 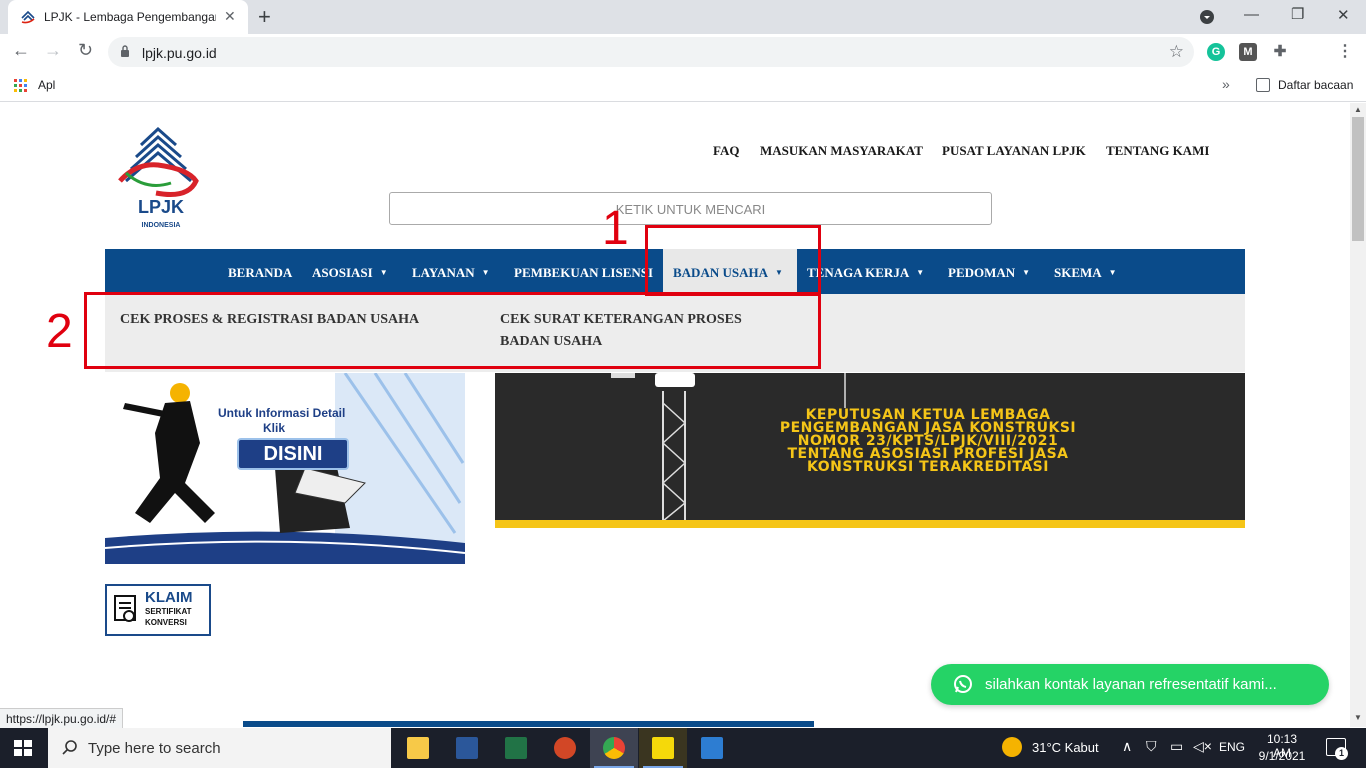 I want to click on windows-start-icon, so click(x=23, y=748).